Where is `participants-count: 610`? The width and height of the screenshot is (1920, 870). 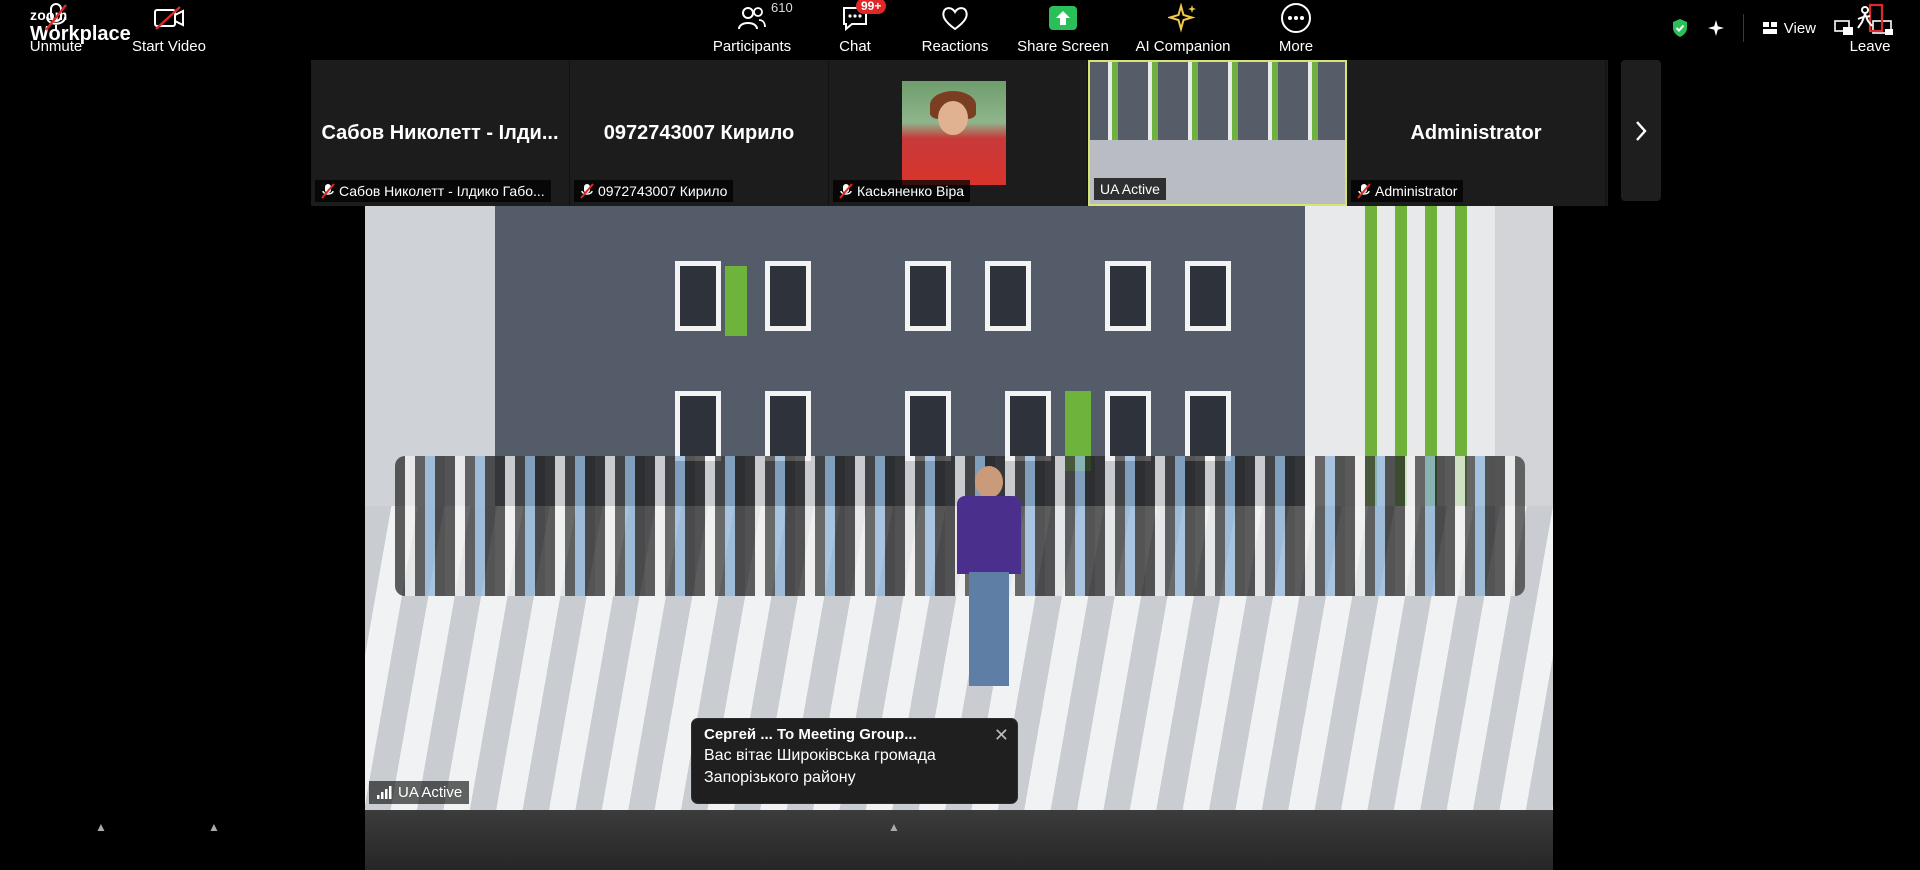 participants-count: 610 is located at coordinates (782, 7).